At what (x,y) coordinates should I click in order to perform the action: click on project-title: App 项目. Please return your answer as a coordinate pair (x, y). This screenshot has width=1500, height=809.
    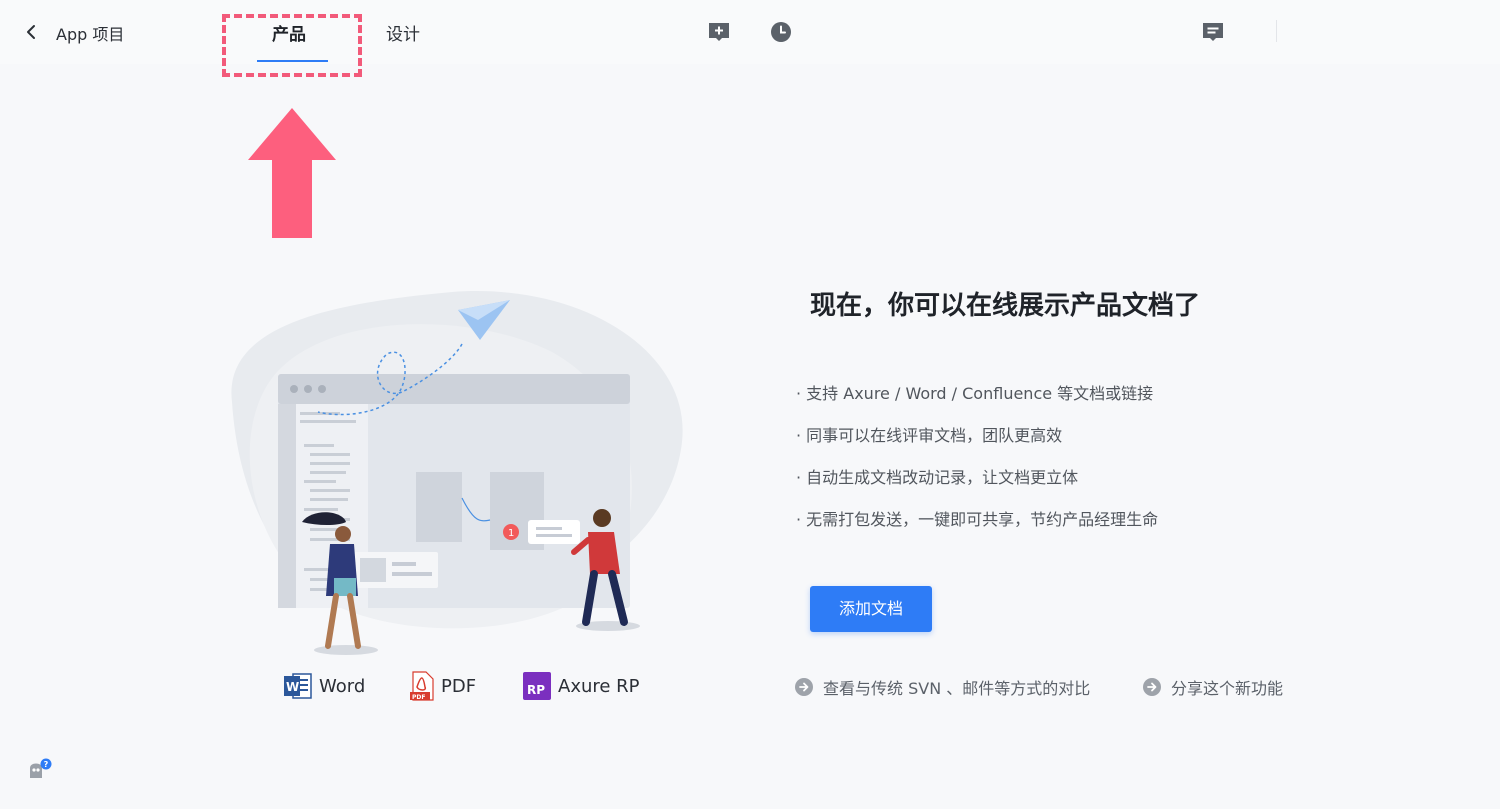
    Looking at the image, I should click on (90, 34).